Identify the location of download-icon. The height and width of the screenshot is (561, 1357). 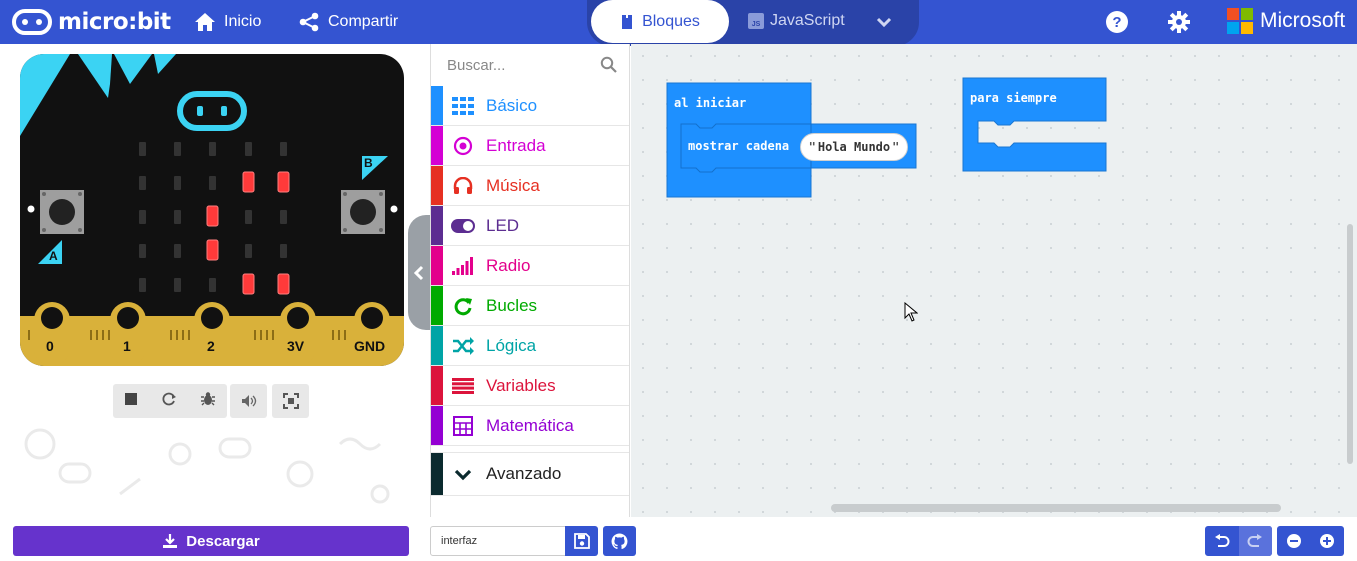
(170, 541).